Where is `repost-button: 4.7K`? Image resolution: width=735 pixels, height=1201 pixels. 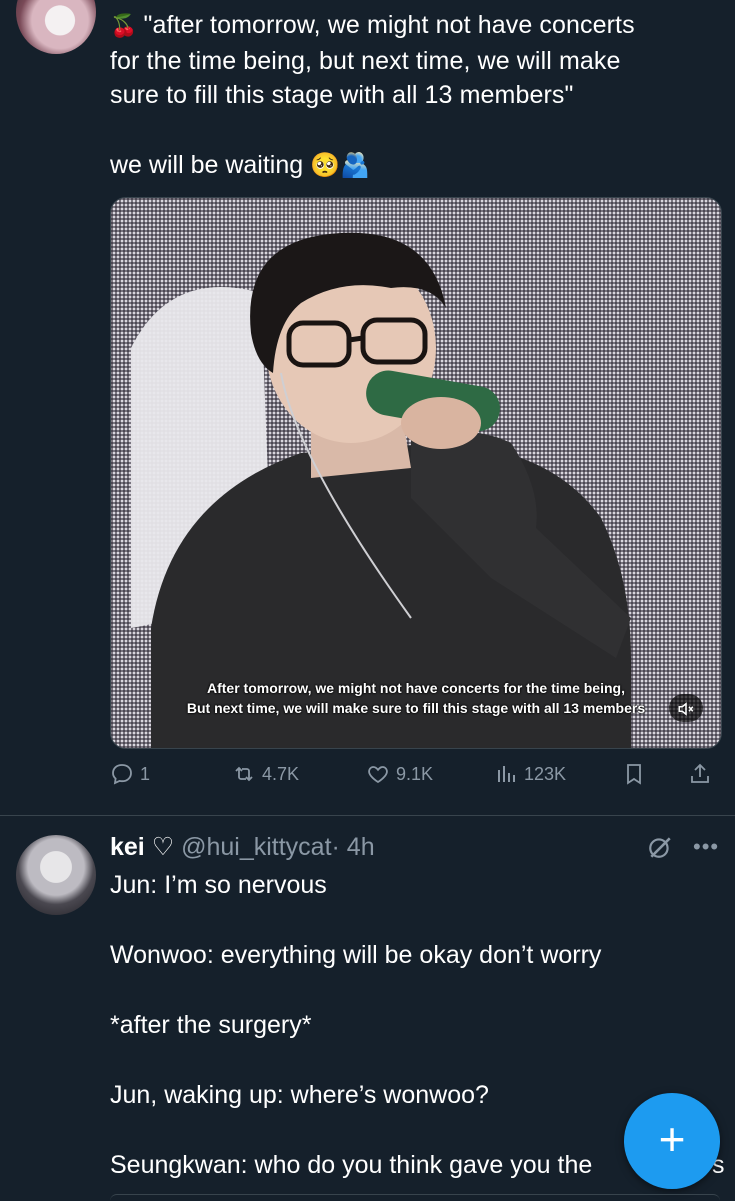
repost-button: 4.7K is located at coordinates (265, 774).